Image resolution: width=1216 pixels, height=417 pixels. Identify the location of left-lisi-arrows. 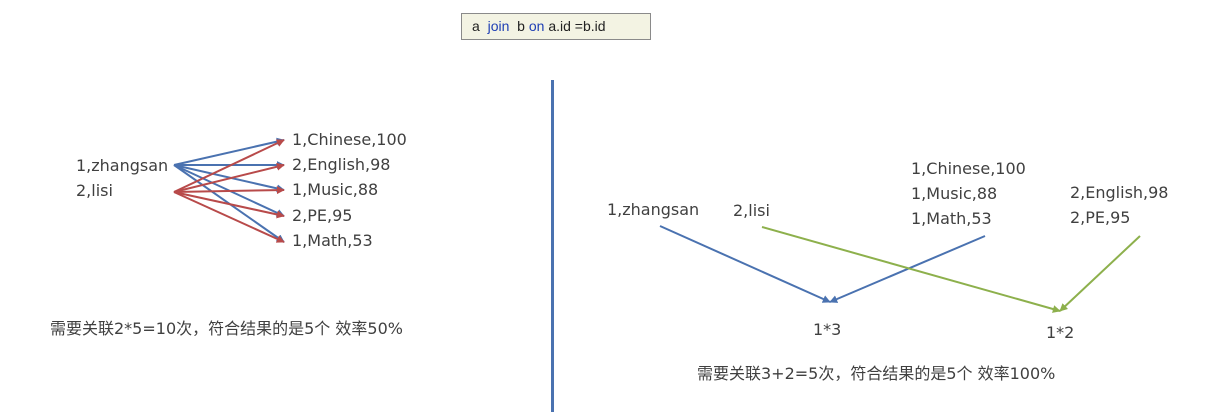
(229, 191).